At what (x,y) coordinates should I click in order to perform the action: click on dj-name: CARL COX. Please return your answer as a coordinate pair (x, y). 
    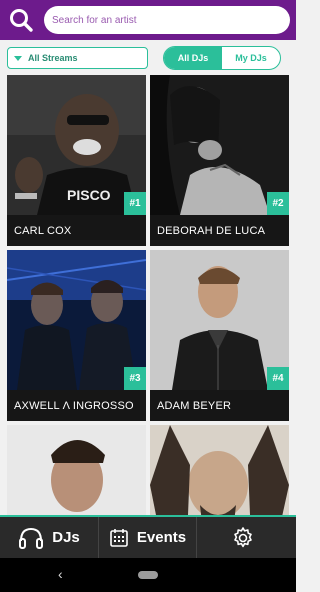
    Looking at the image, I should click on (76, 230).